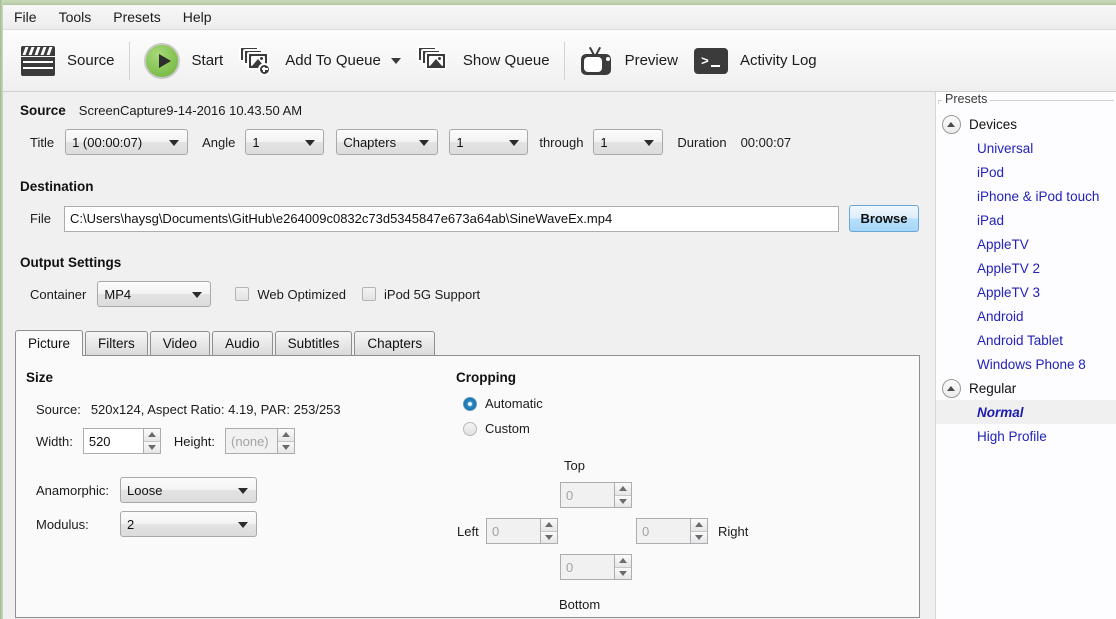  I want to click on crop-left-increment-button, so click(549, 525).